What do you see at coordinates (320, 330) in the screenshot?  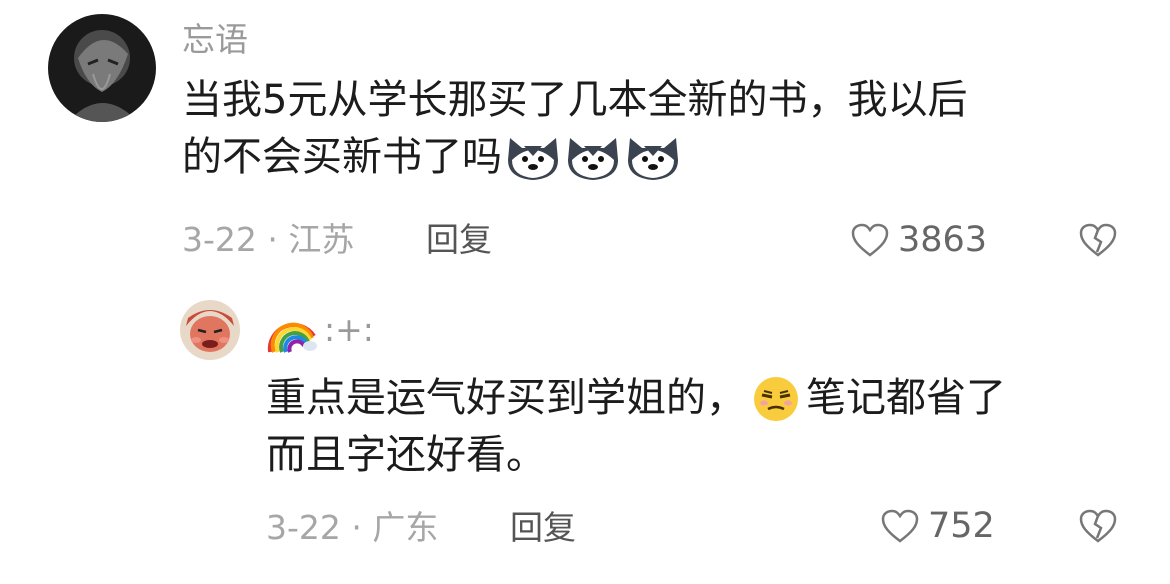 I see `username: :+:` at bounding box center [320, 330].